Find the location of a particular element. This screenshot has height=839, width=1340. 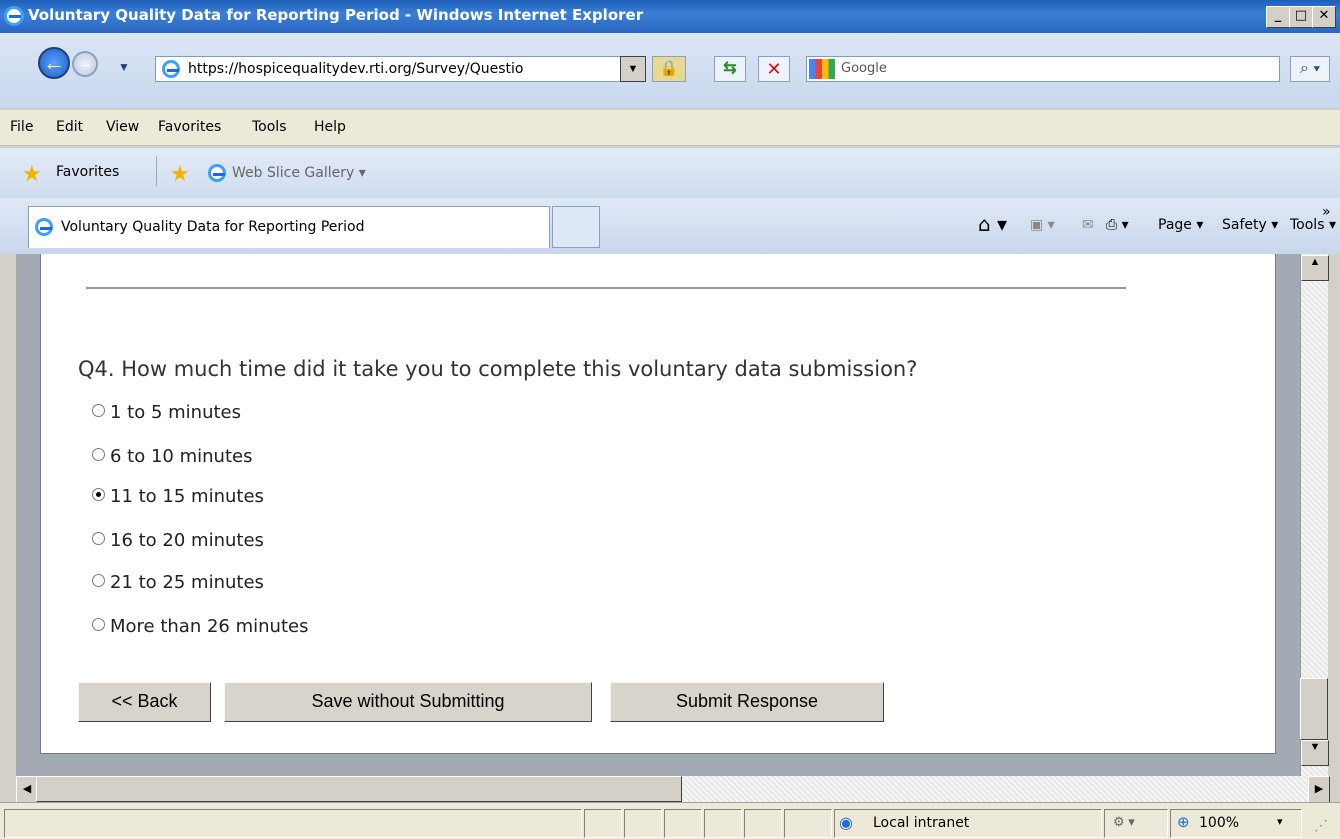

print-icon: ⎙ ▾ is located at coordinates (1117, 225).